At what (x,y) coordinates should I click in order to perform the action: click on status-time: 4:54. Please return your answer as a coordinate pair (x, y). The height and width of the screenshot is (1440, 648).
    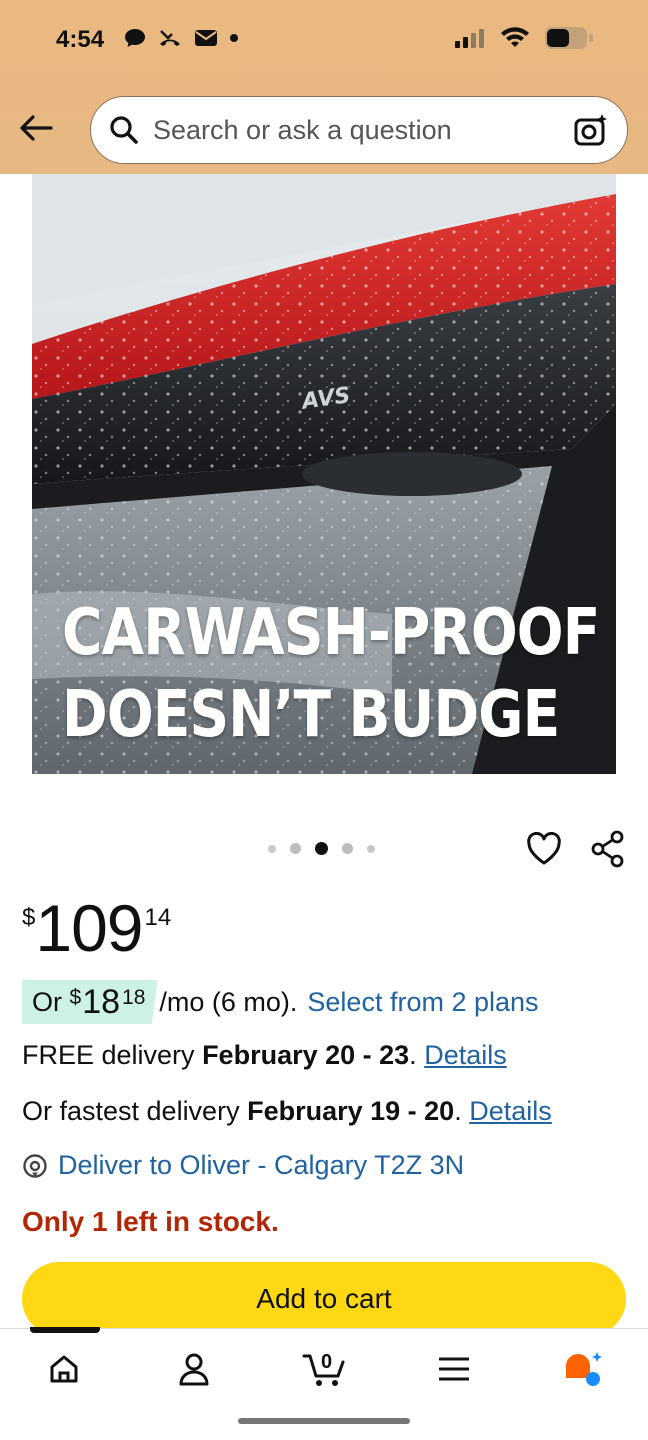
    Looking at the image, I should click on (80, 39).